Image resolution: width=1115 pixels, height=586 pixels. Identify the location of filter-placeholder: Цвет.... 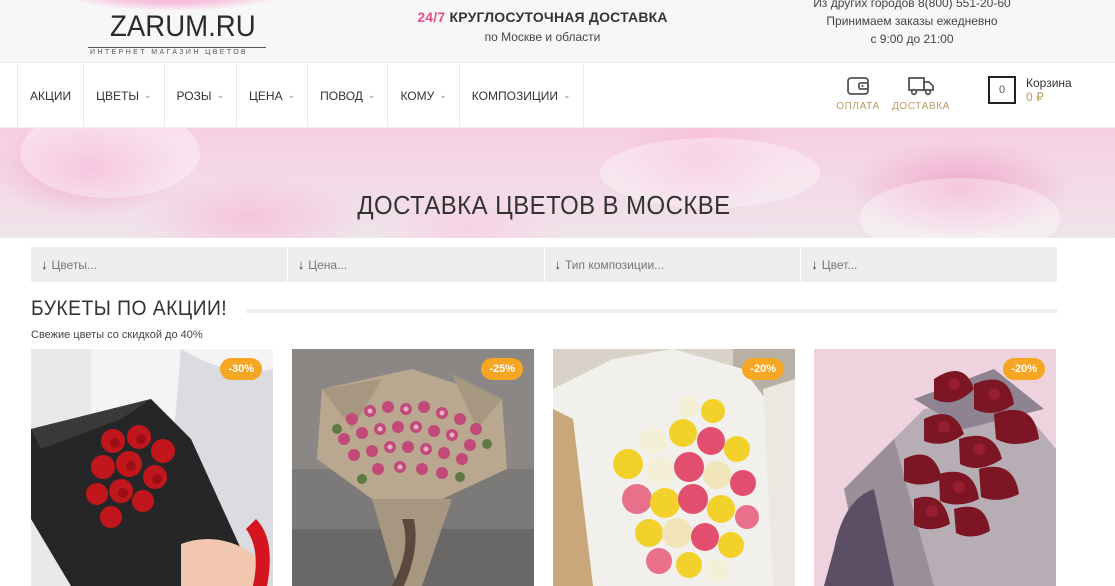
(839, 264).